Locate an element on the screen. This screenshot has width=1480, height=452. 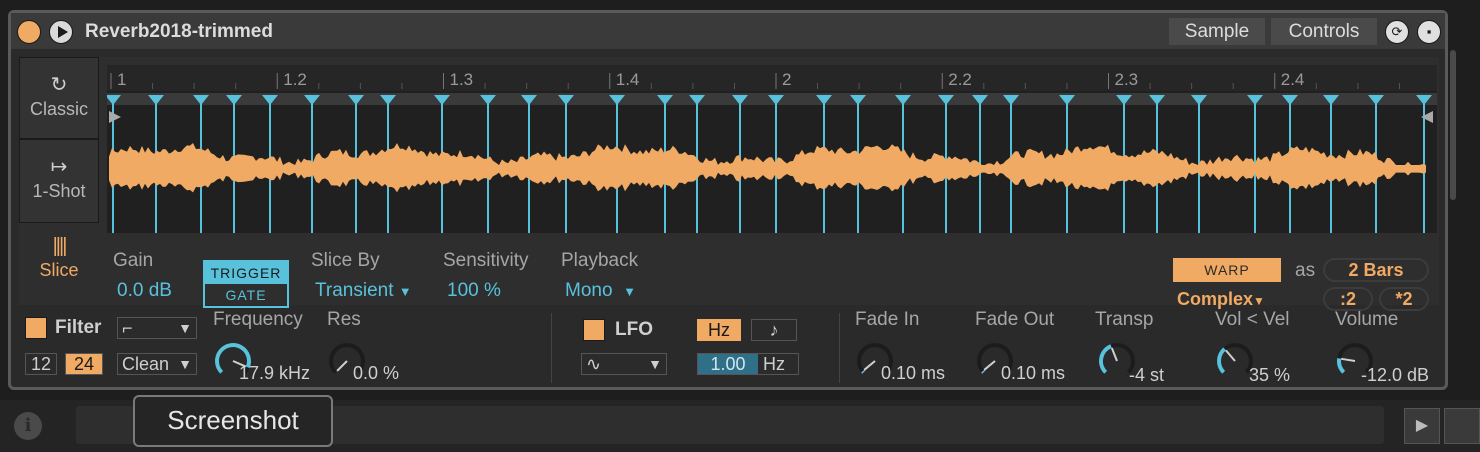
filter-toggle is located at coordinates (36, 328).